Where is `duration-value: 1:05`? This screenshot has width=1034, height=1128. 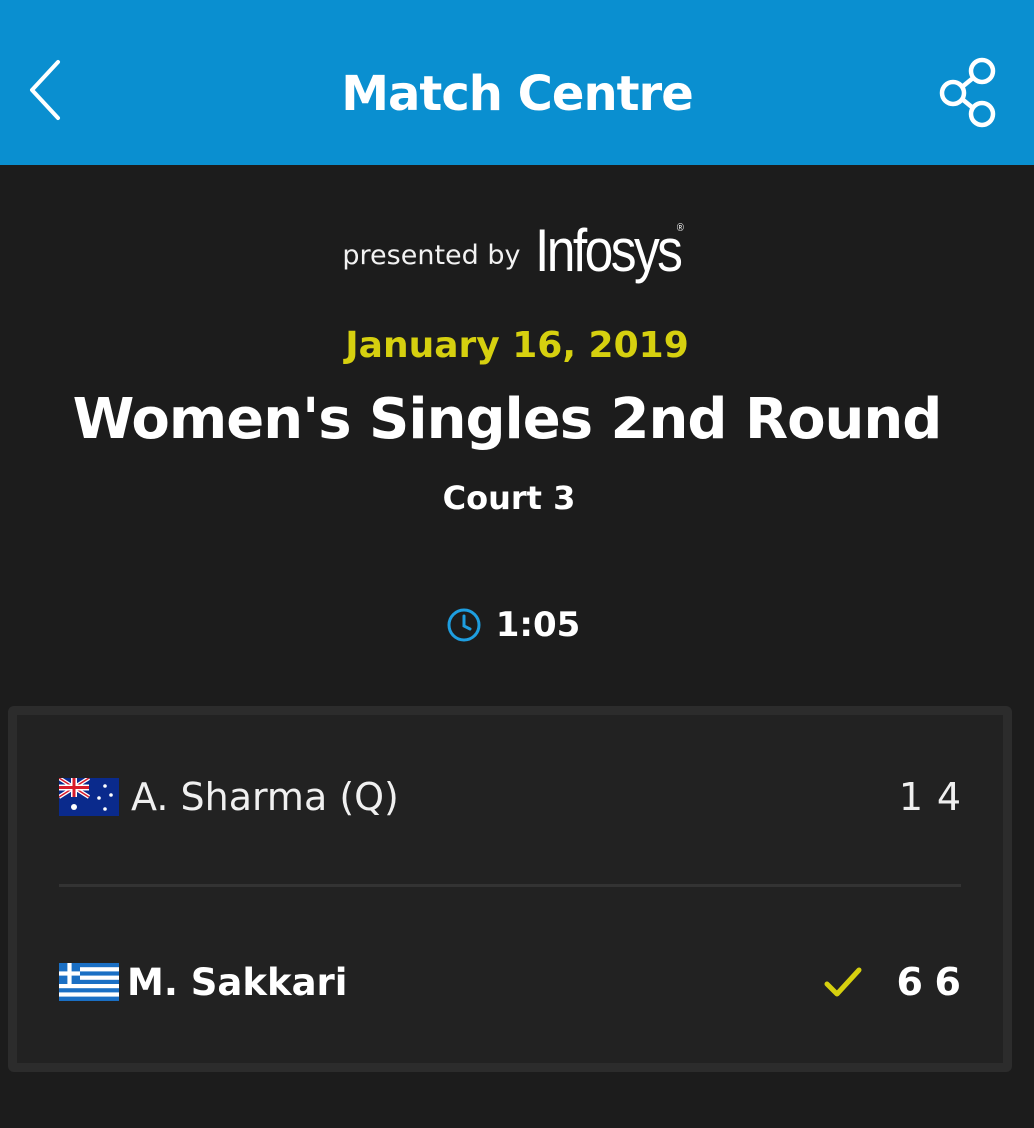 duration-value: 1:05 is located at coordinates (538, 625).